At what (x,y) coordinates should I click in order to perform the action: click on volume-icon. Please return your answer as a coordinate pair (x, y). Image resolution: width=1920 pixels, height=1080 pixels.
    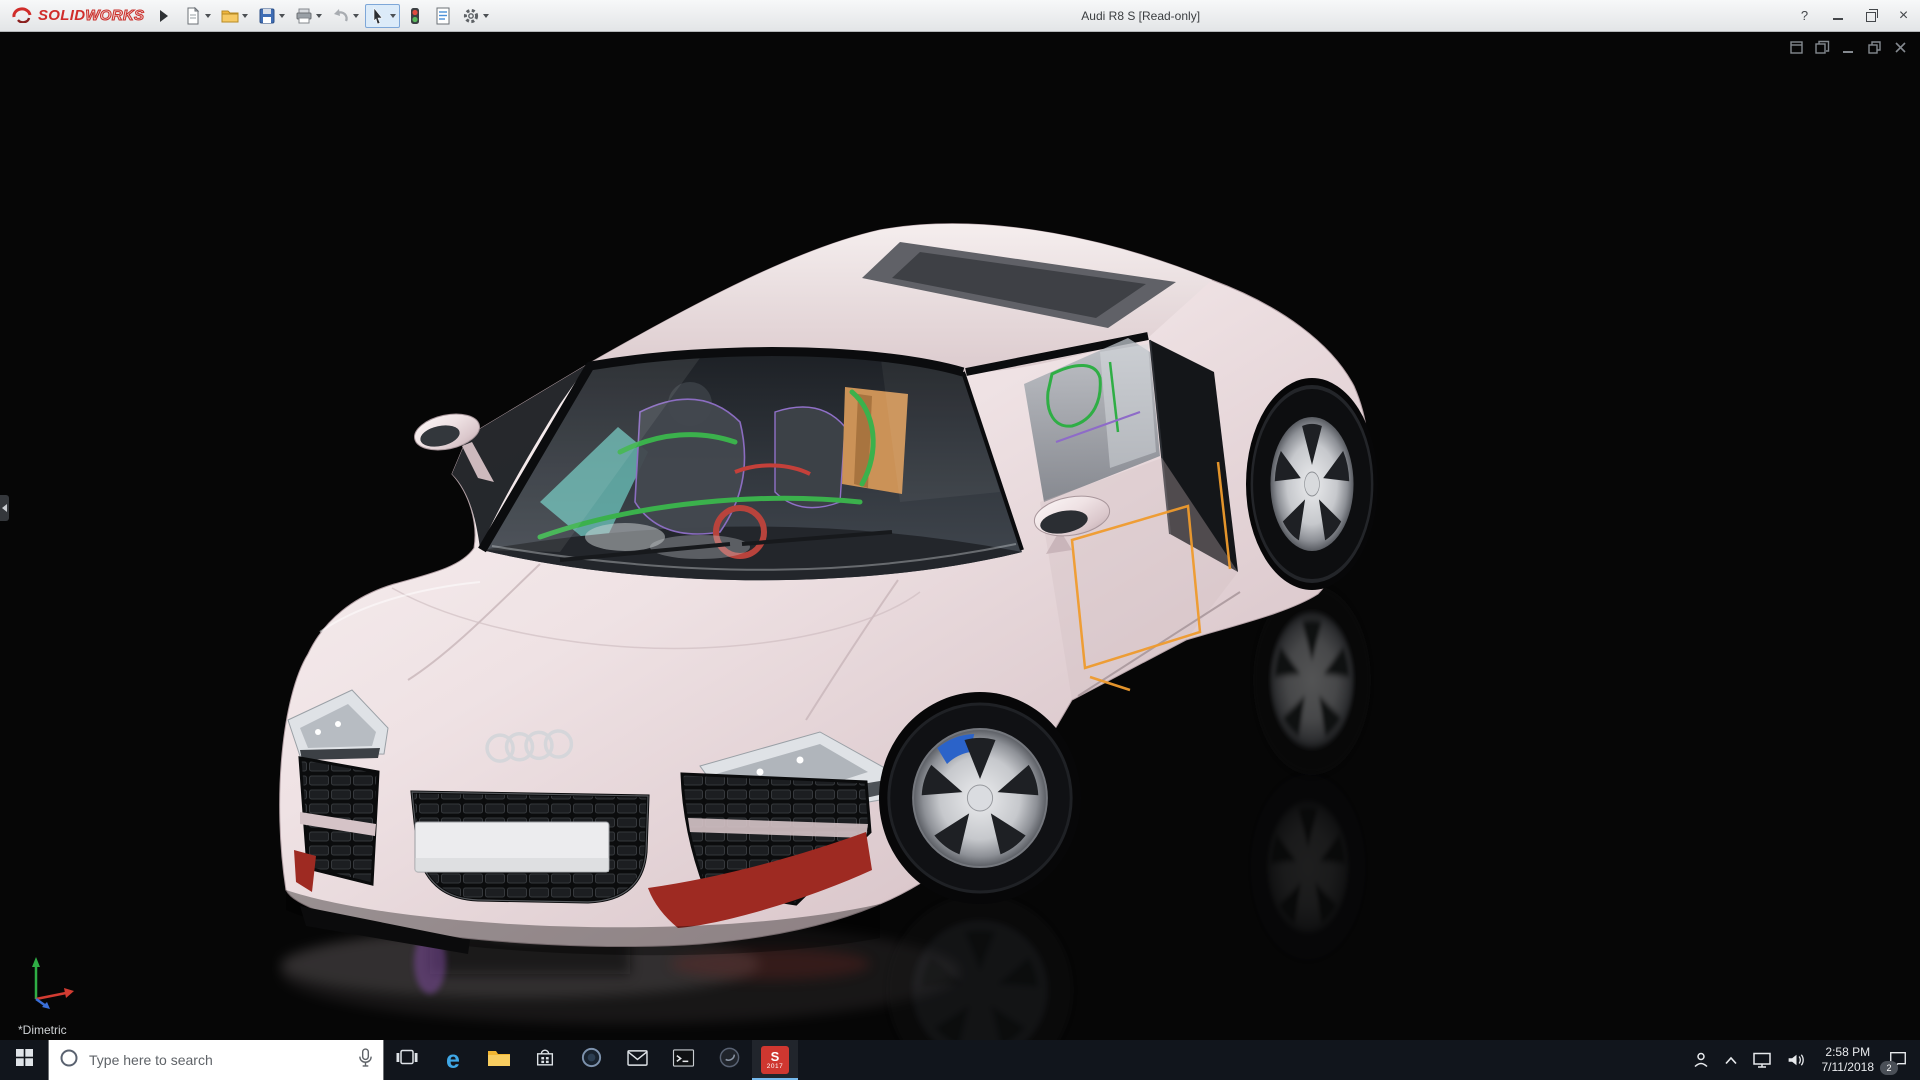
    Looking at the image, I should click on (1796, 1060).